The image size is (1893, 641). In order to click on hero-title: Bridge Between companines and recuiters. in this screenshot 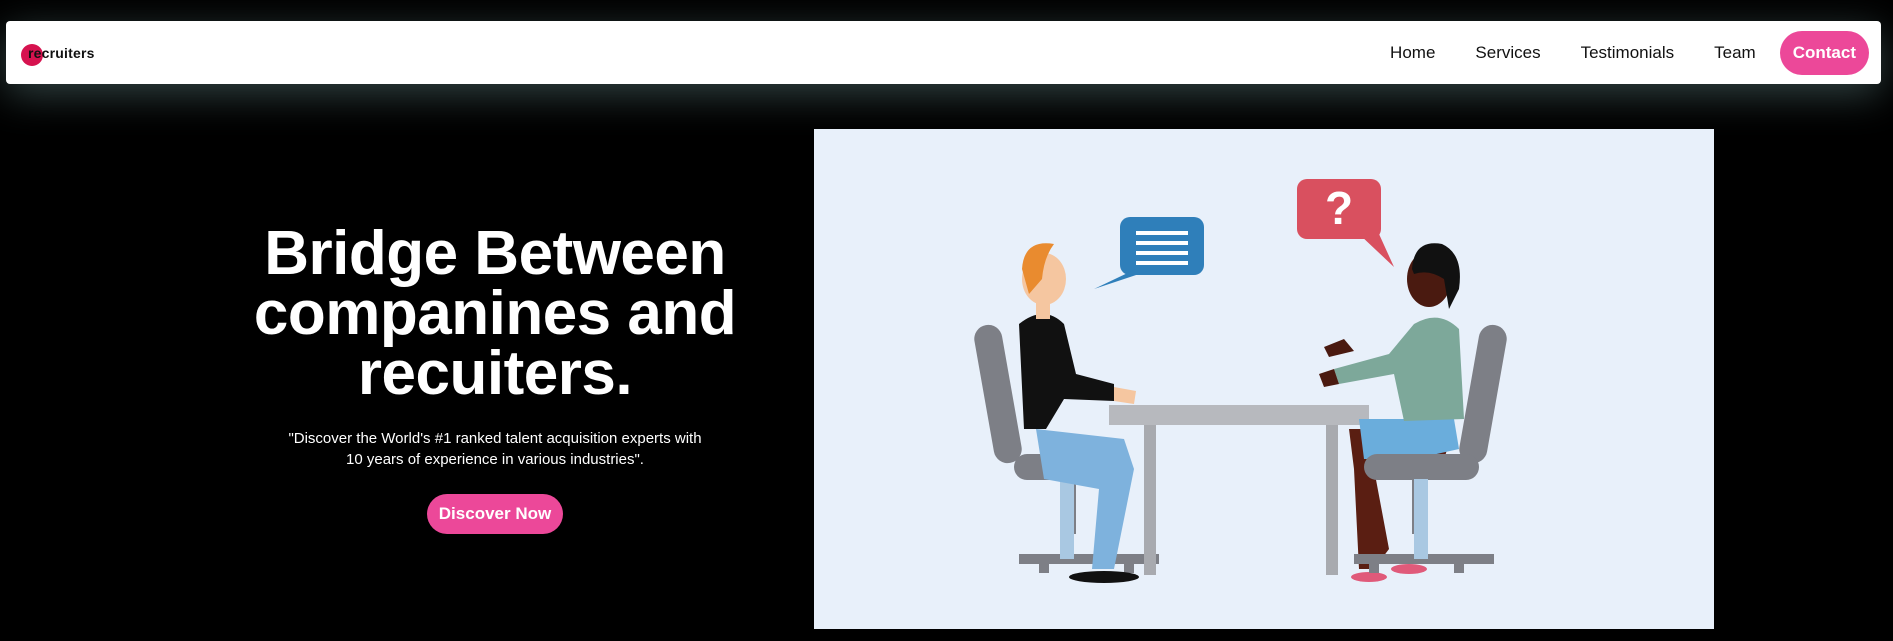, I will do `click(495, 314)`.